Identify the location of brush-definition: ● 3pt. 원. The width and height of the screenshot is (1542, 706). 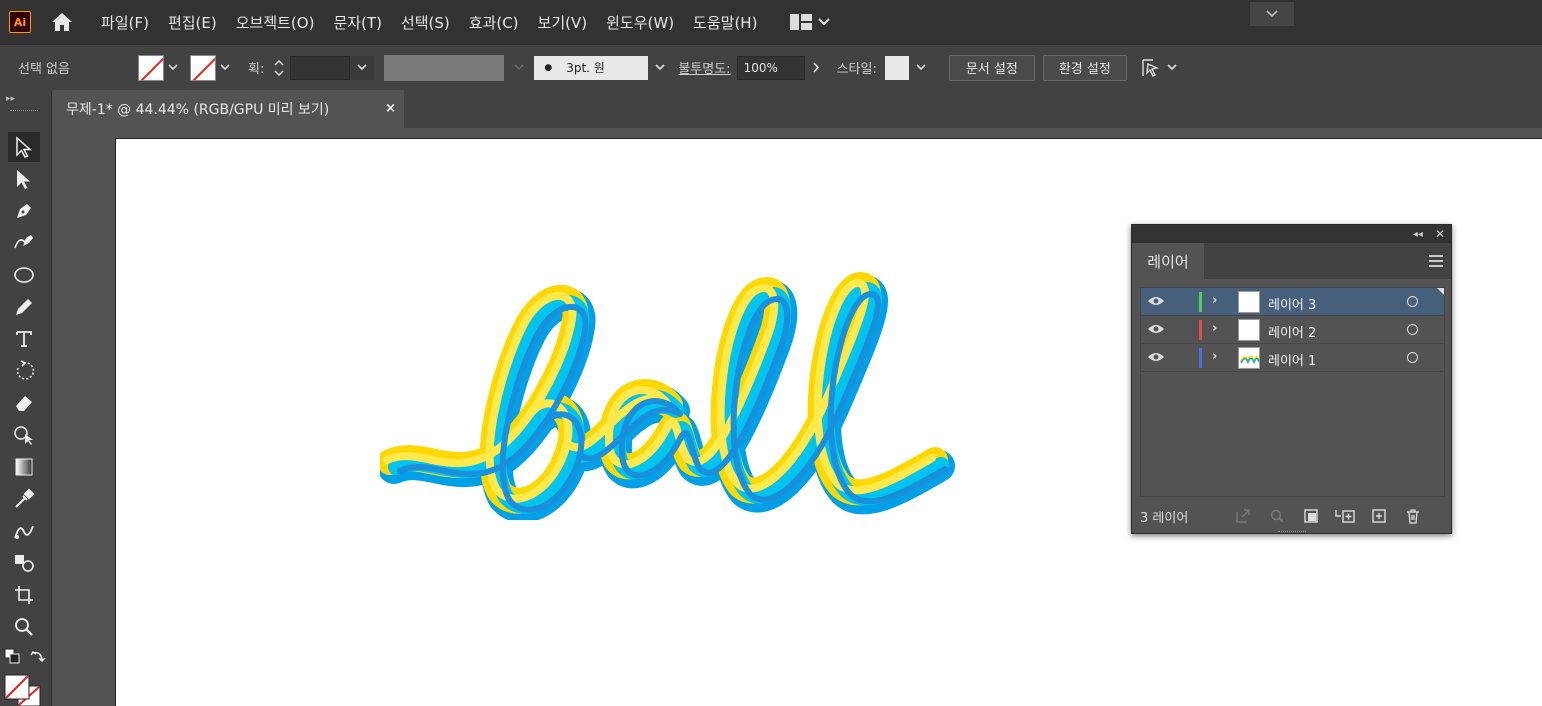
(591, 67).